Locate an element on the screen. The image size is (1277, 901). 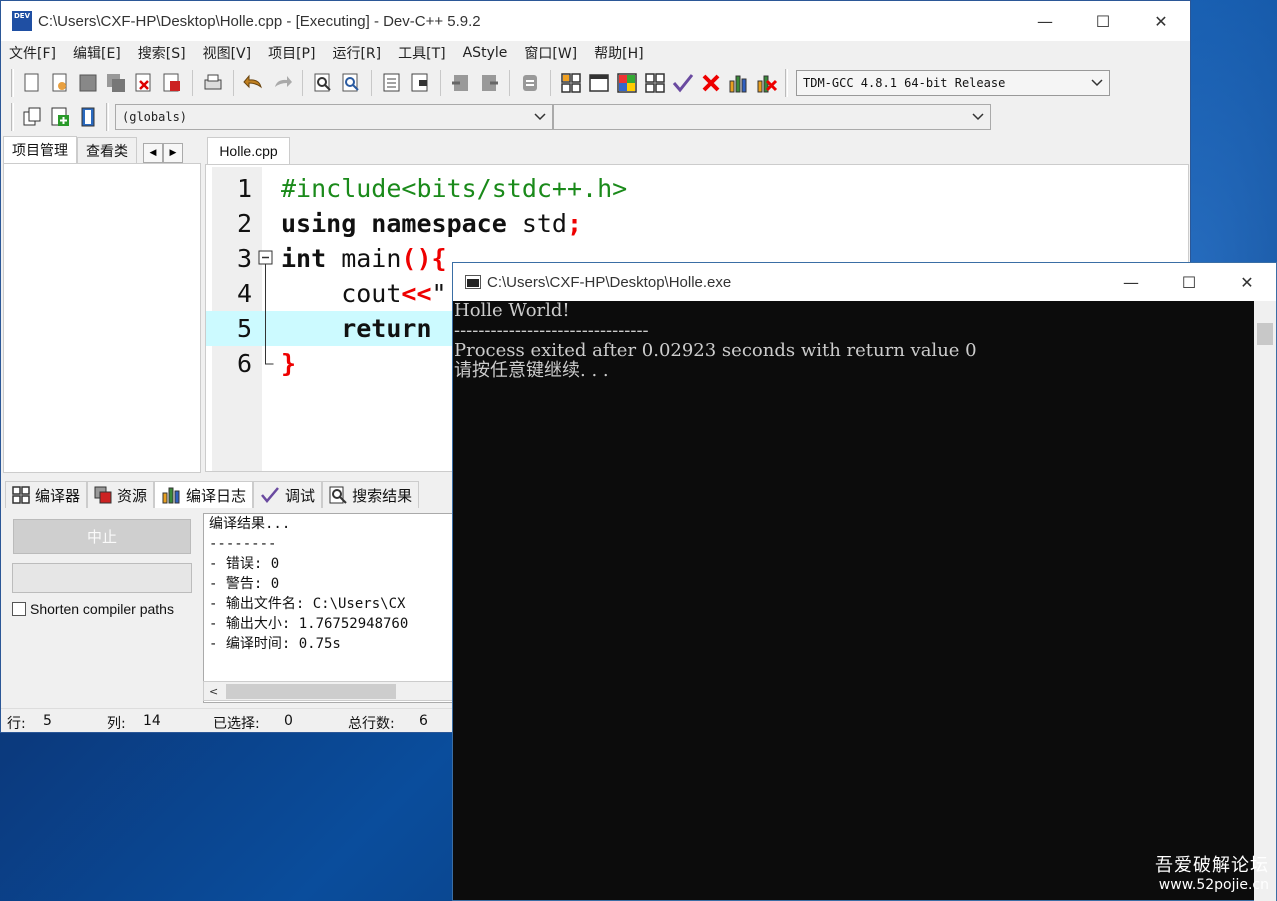
menu-tools: 工具[T] is located at coordinates (421, 53).